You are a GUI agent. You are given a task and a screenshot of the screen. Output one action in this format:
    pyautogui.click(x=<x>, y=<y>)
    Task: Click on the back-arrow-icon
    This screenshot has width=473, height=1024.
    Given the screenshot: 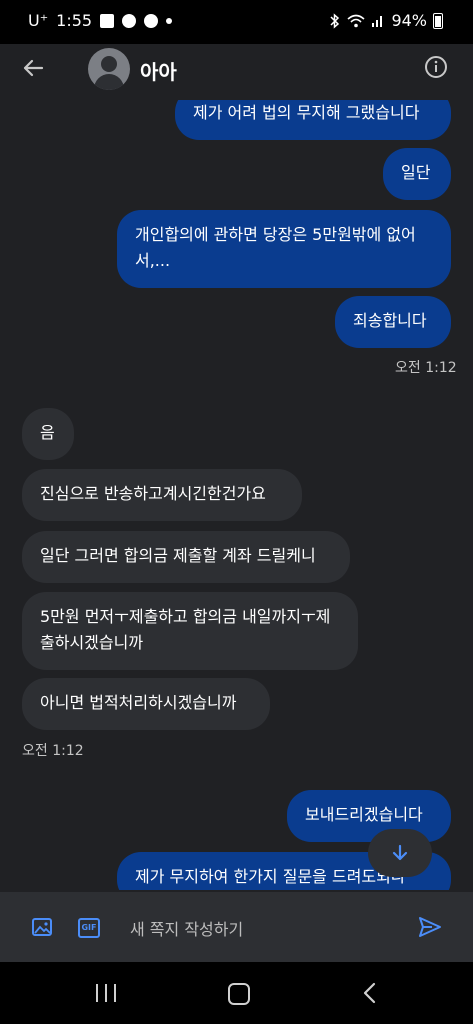 What is the action you would take?
    pyautogui.click(x=33, y=68)
    